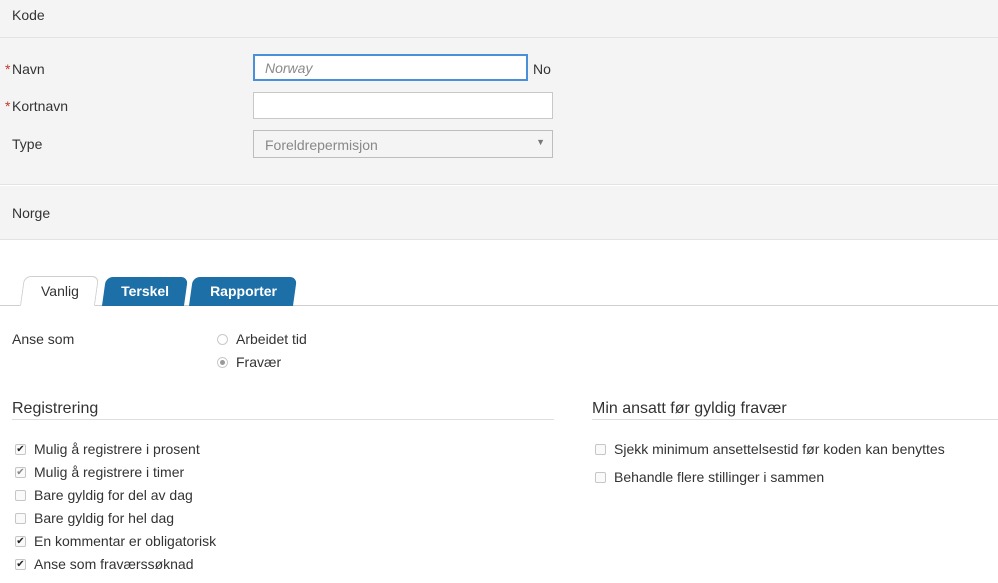 The width and height of the screenshot is (998, 583). What do you see at coordinates (117, 449) in the screenshot?
I see `checkbox-label: Mulig å registrere i prosent` at bounding box center [117, 449].